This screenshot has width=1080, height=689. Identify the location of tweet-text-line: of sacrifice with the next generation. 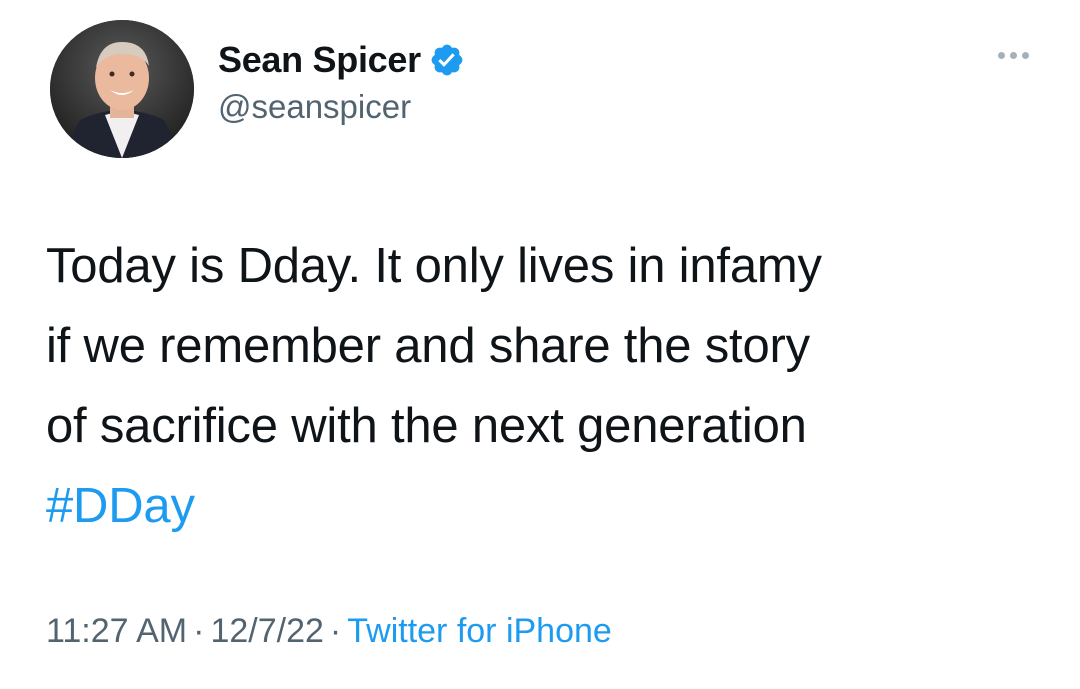
(426, 426).